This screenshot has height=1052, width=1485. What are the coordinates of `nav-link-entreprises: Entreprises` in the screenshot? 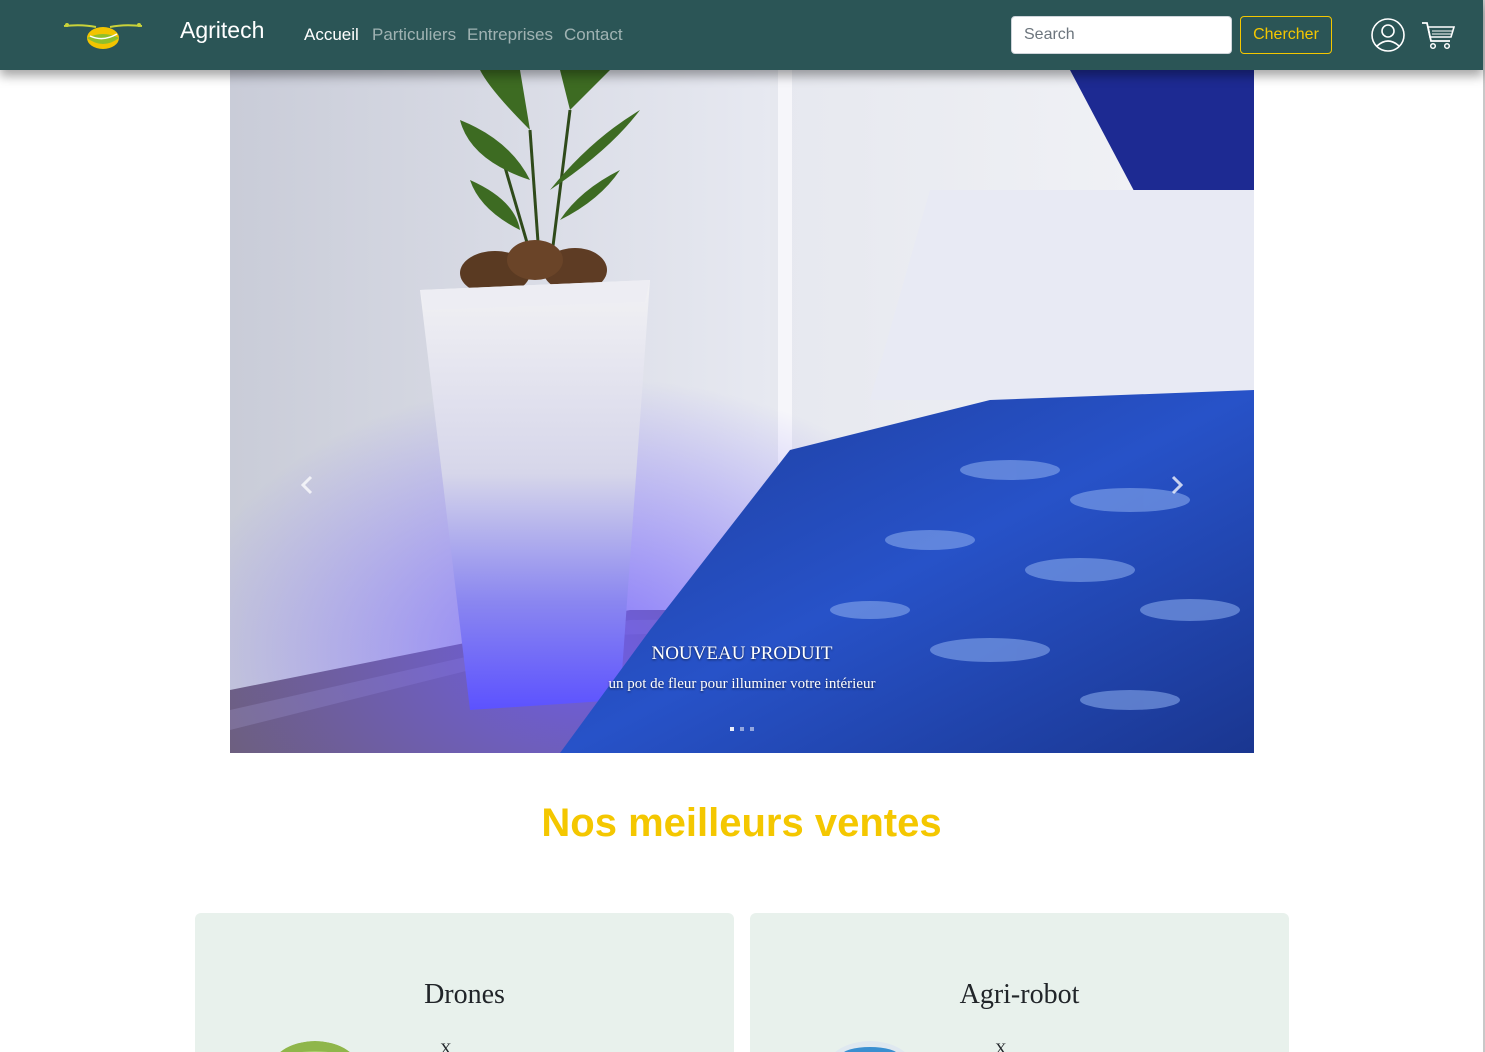 It's located at (510, 35).